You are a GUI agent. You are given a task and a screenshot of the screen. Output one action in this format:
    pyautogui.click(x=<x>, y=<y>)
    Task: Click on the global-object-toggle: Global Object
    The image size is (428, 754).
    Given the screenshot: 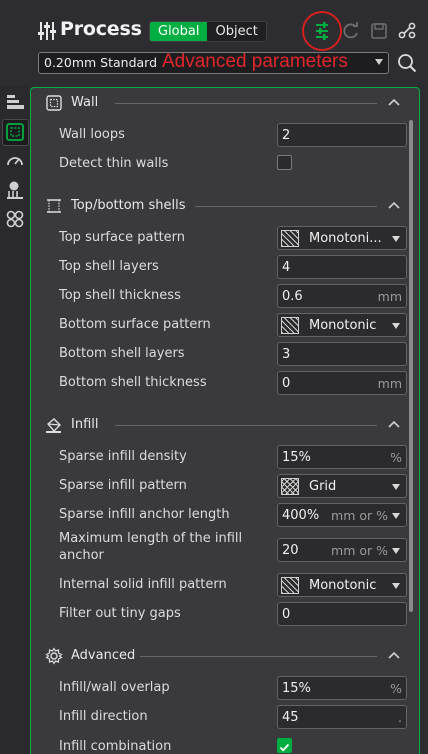 What is the action you would take?
    pyautogui.click(x=208, y=31)
    